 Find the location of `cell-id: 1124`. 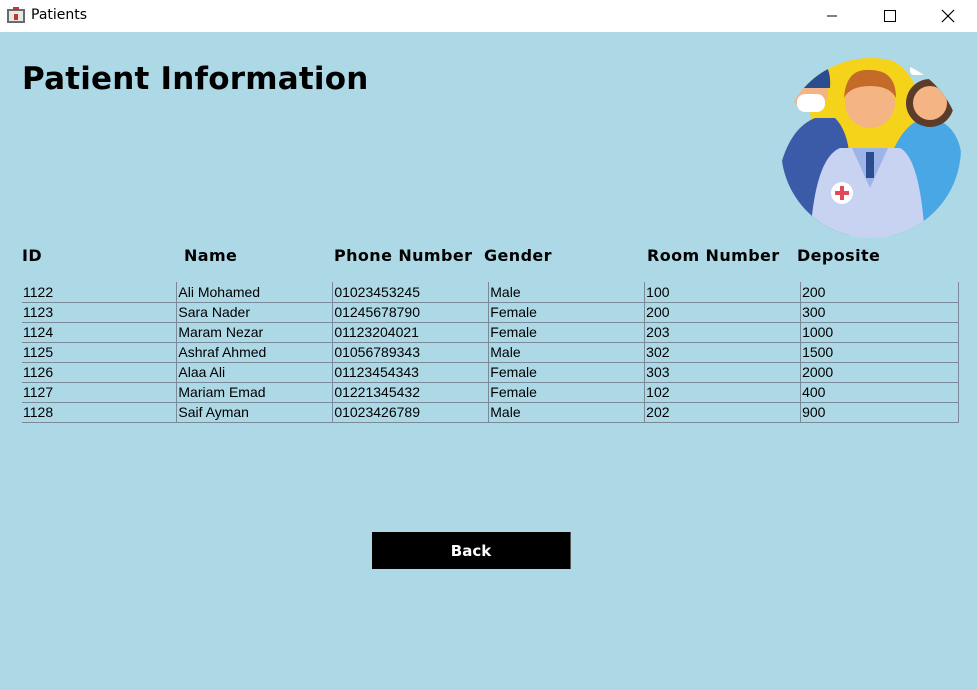

cell-id: 1124 is located at coordinates (99, 332).